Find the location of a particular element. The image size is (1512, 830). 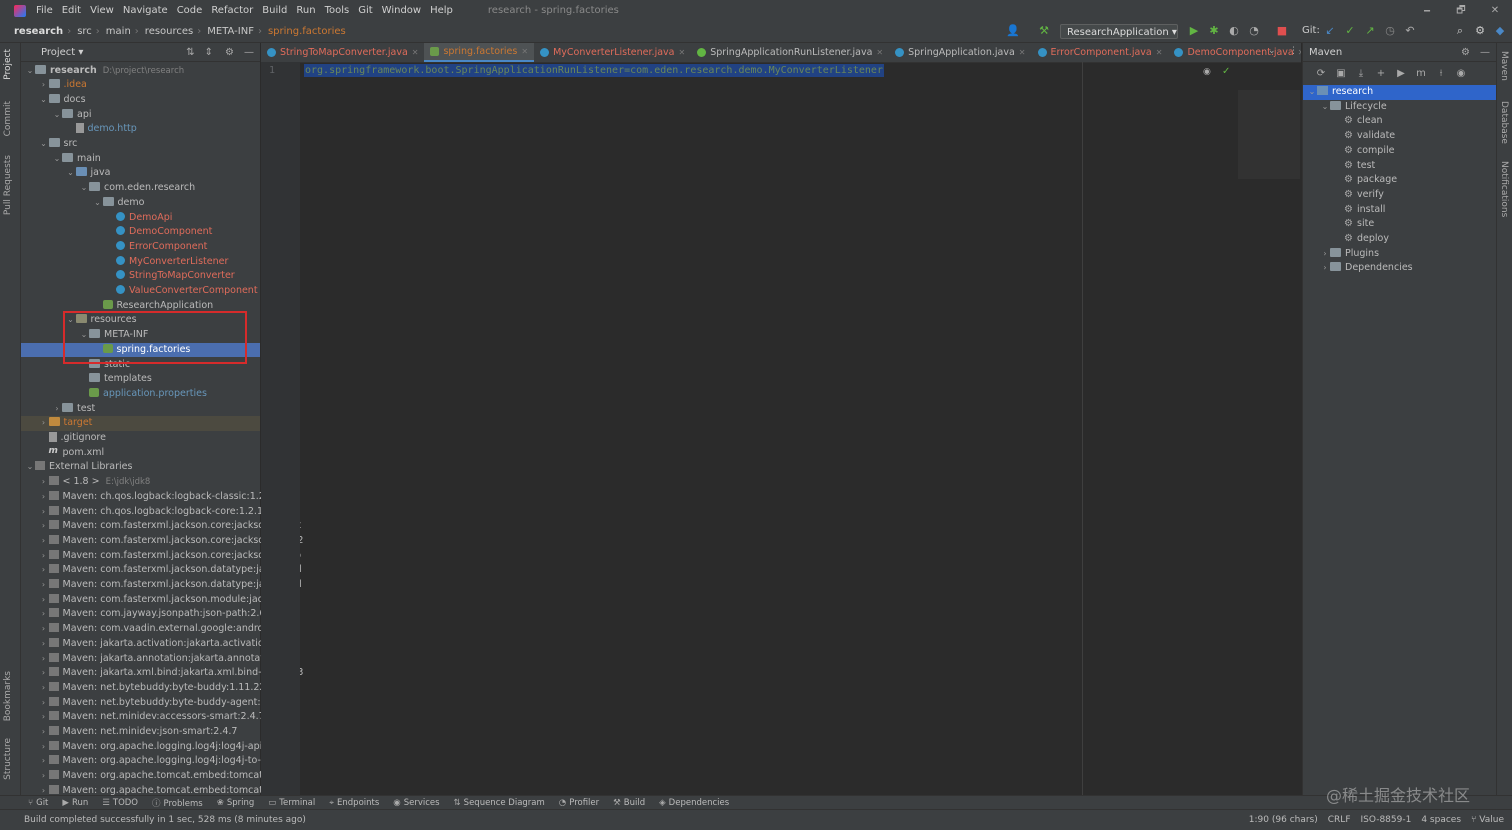

stripe-notifications: Notifications is located at coordinates (1504, 189).